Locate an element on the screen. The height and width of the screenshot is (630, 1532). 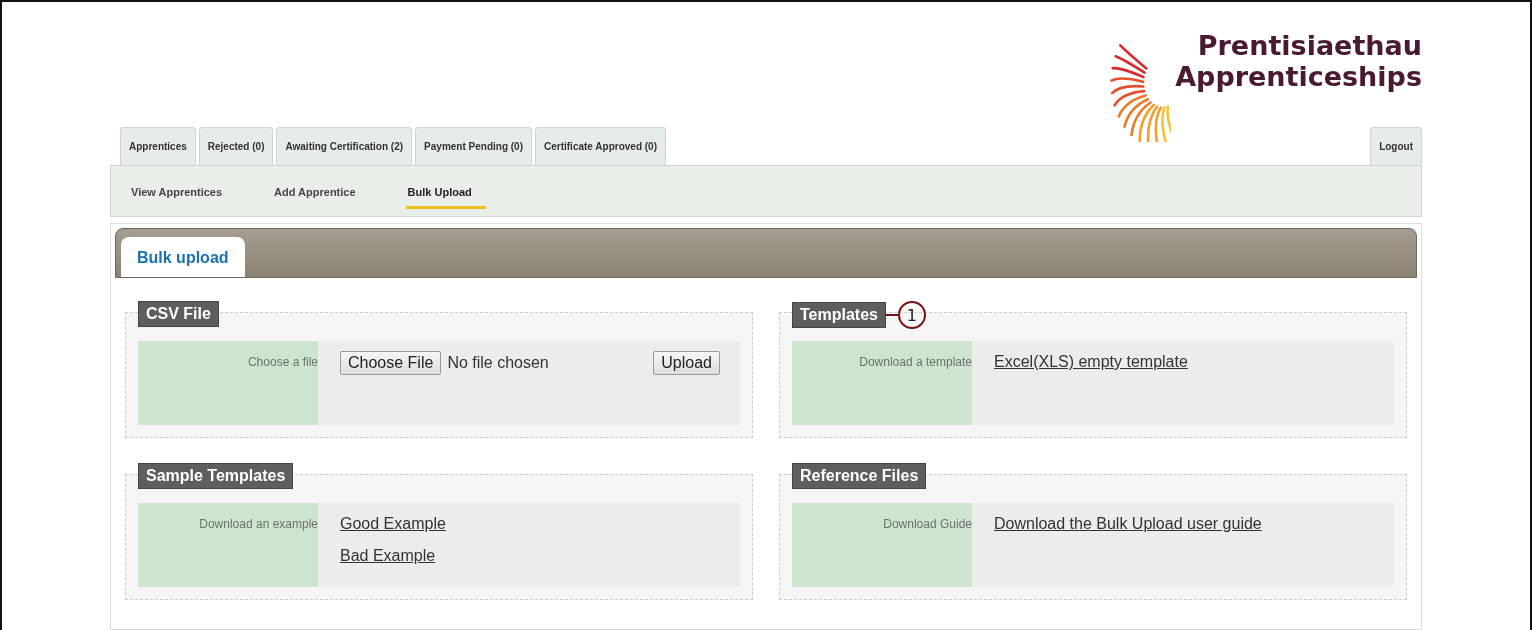
field-label: Download a template is located at coordinates (882, 383).